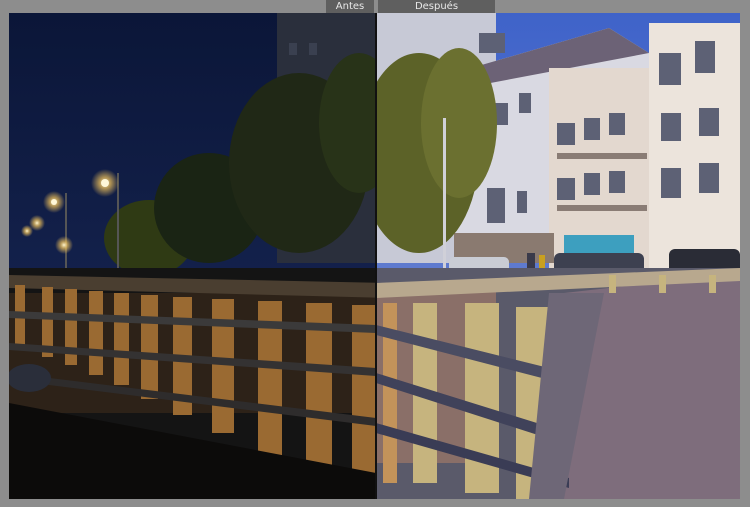 The height and width of the screenshot is (507, 750). I want to click on split-divider, so click(376, 256).